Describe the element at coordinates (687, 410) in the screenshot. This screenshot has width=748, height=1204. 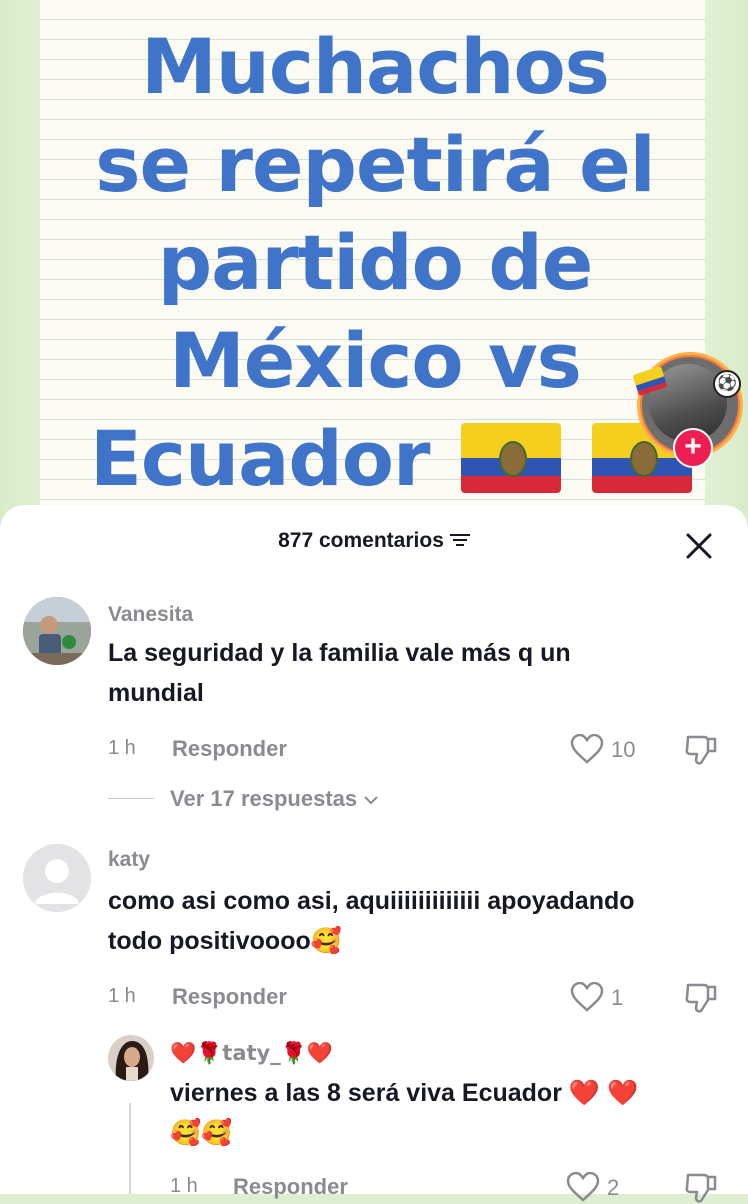
I see `creator-avatar: ⚽ +` at that location.